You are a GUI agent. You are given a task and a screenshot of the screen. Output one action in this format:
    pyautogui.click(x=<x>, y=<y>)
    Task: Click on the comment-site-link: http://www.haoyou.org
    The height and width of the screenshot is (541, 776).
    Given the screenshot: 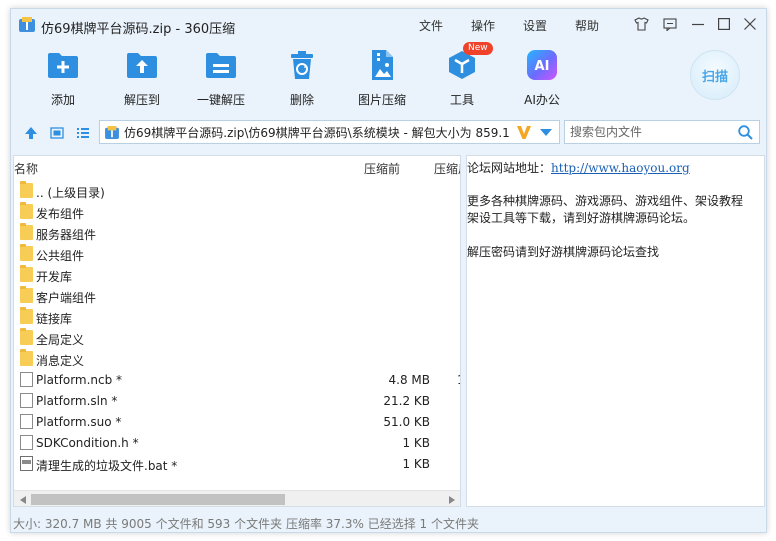 What is the action you would take?
    pyautogui.click(x=620, y=168)
    